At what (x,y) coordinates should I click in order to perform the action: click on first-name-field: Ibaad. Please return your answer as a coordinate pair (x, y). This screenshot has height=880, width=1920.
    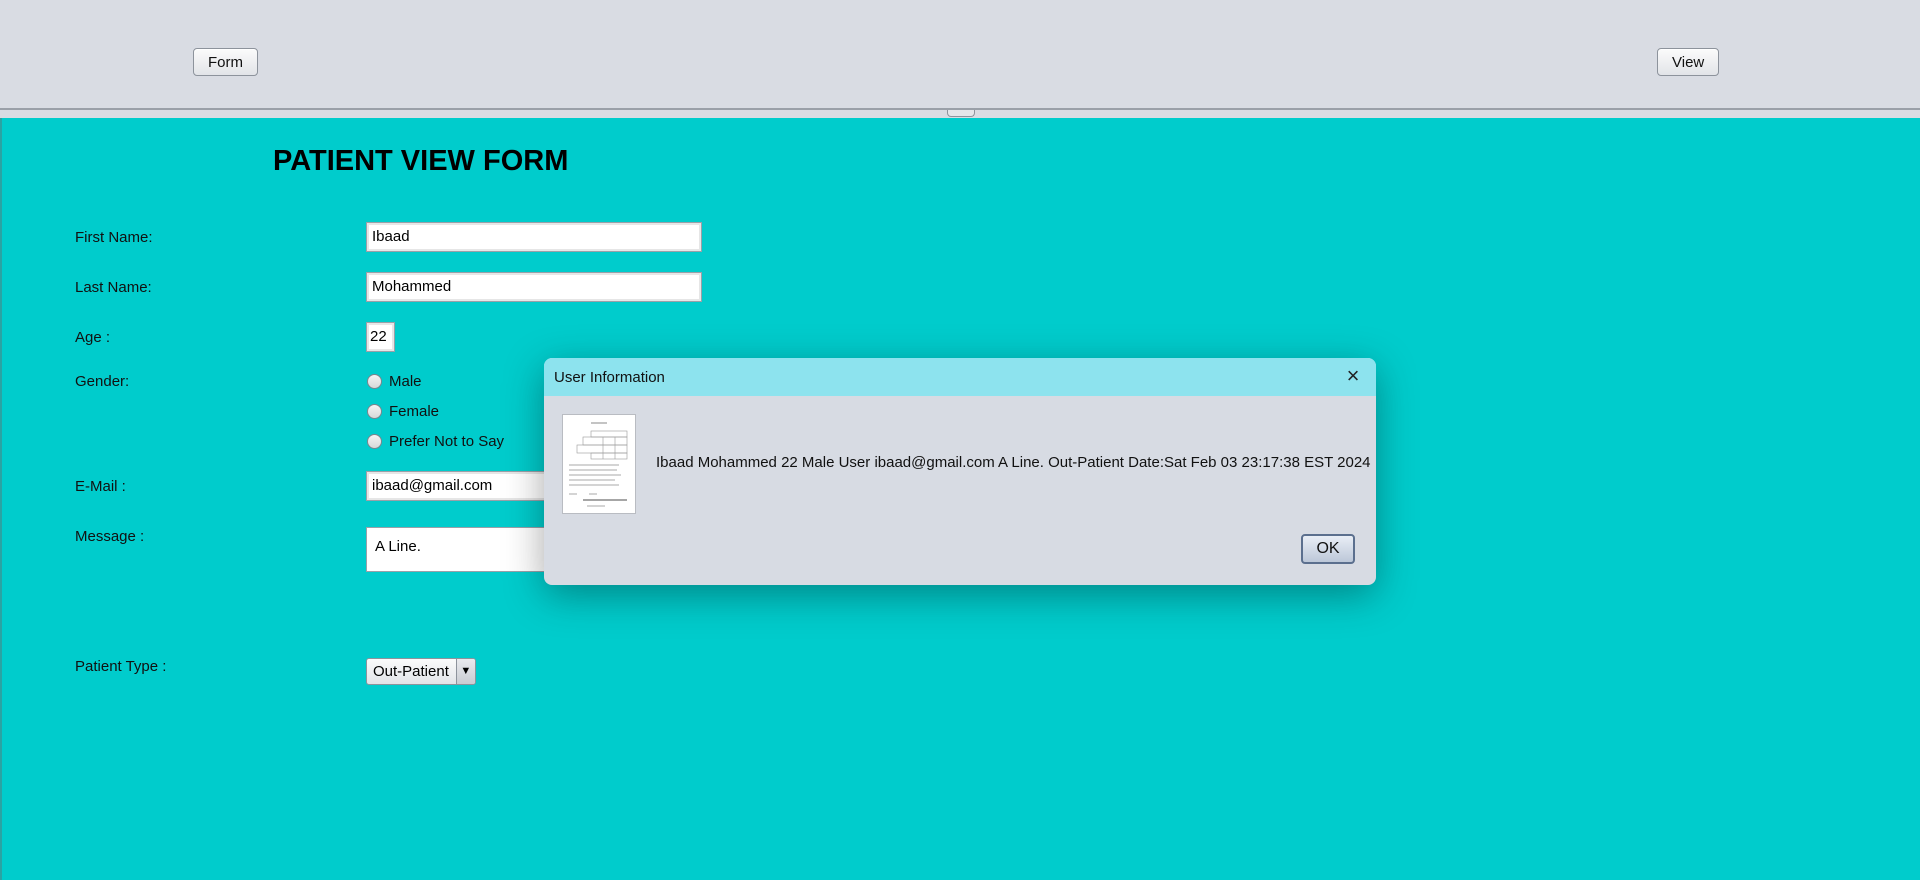
    Looking at the image, I should click on (534, 237).